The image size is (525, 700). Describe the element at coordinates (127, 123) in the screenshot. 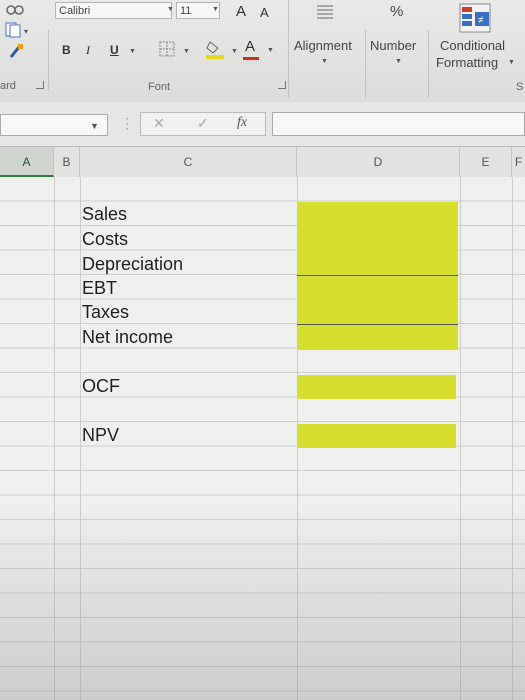

I see `formula-bar-grip-icon: ⋮` at that location.